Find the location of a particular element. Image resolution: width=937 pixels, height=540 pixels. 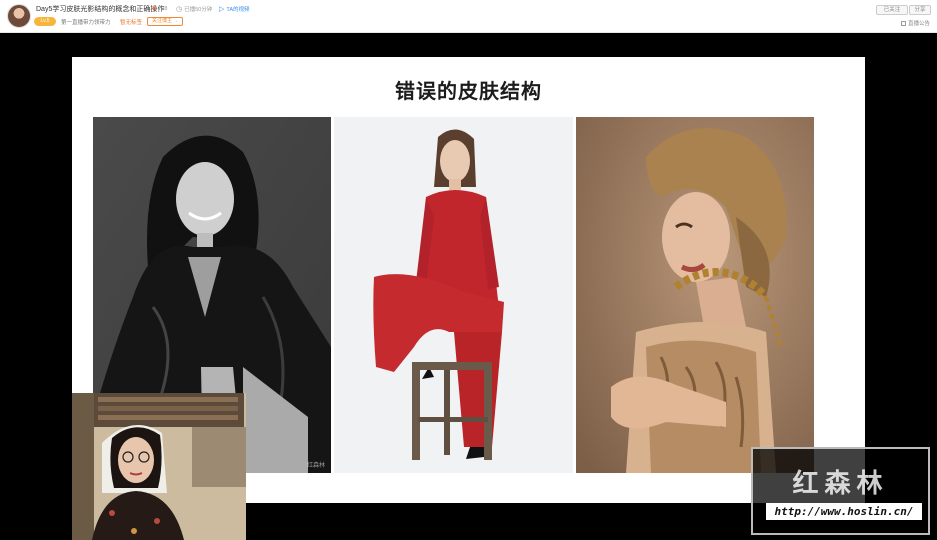

video-icon: ▷ is located at coordinates (222, 9).